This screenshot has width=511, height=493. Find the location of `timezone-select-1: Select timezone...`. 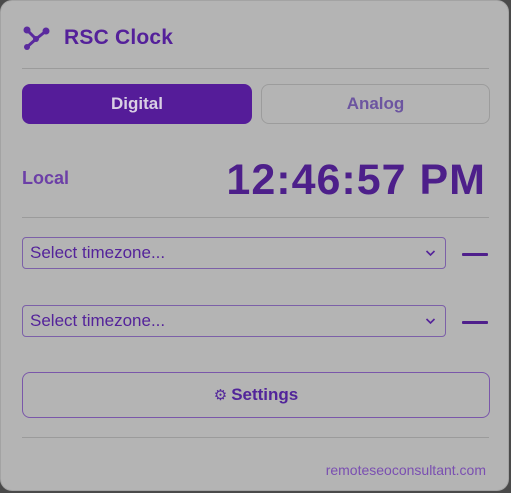

timezone-select-1: Select timezone... is located at coordinates (234, 253).